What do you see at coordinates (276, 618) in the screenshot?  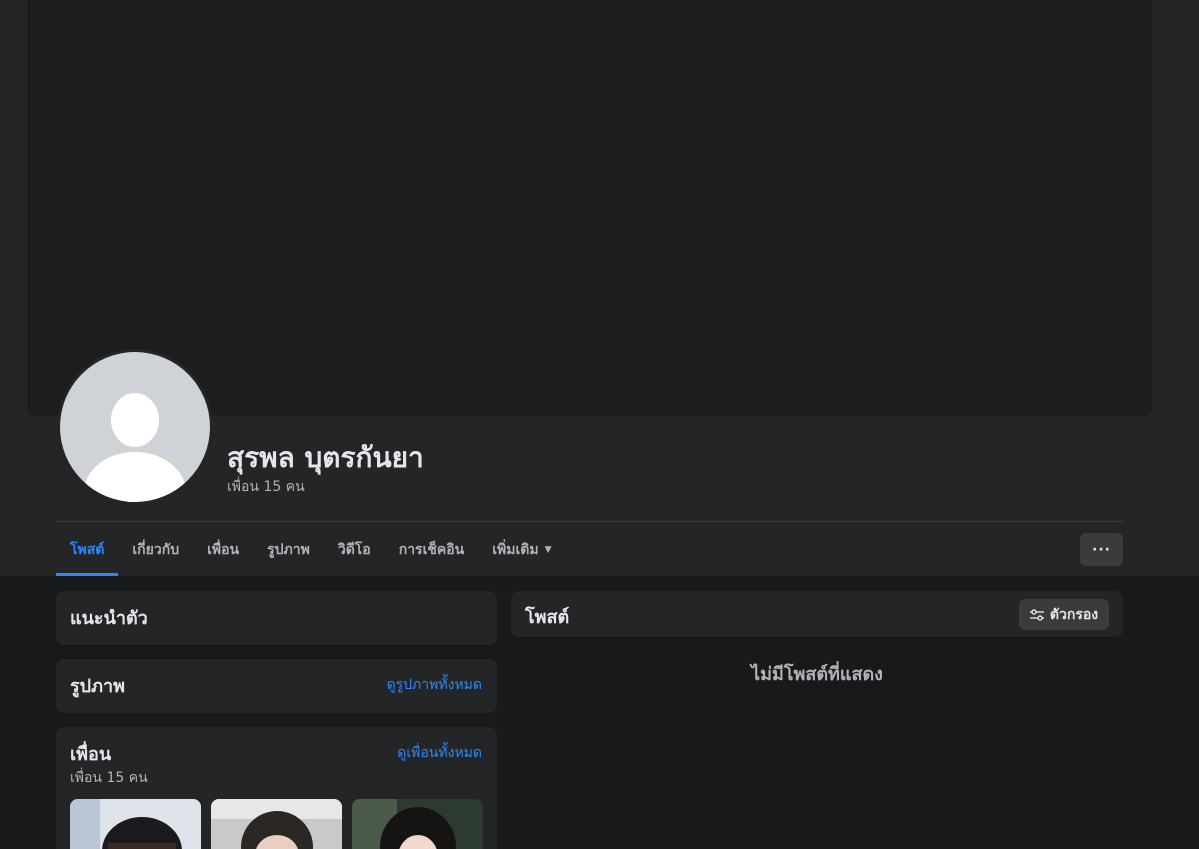 I see `intro-card: แนะนำตัว` at bounding box center [276, 618].